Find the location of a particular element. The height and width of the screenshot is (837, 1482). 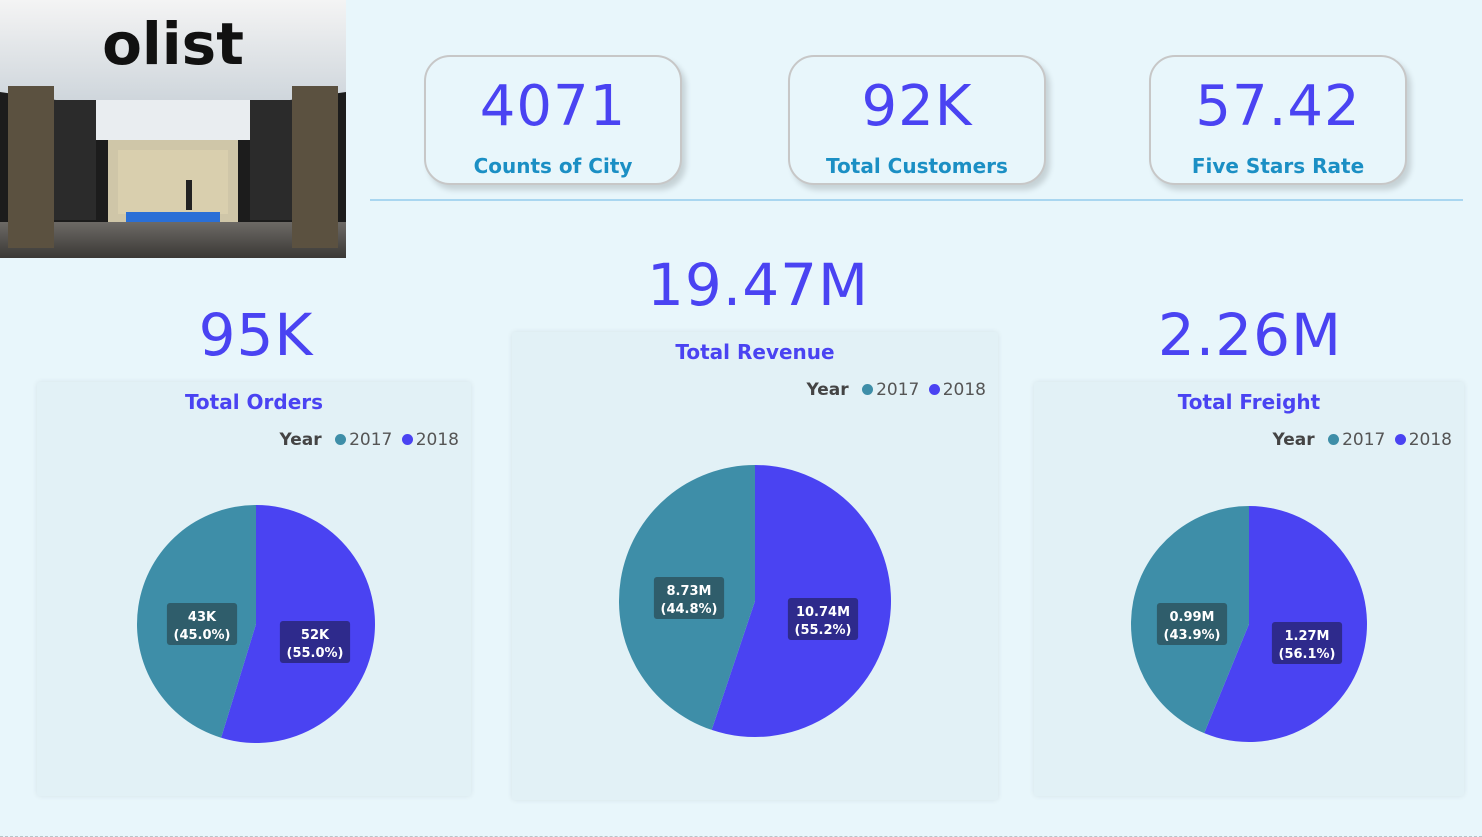

data-label-2018: 52K (55.0%) is located at coordinates (315, 642).